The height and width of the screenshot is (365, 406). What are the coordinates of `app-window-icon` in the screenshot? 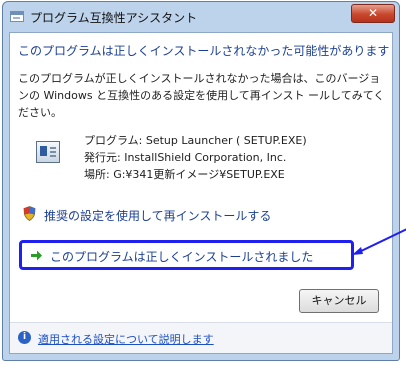 It's located at (17, 16).